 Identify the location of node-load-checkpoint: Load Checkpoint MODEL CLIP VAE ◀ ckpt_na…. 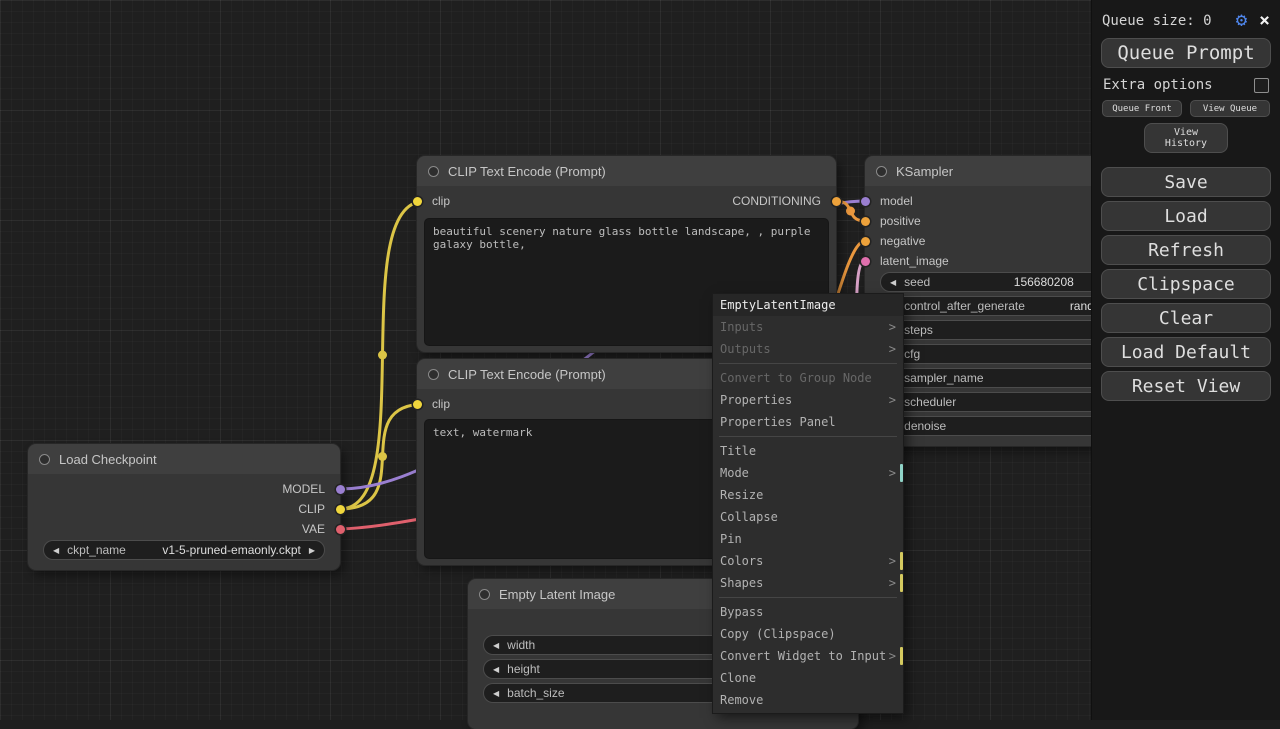
(184, 507).